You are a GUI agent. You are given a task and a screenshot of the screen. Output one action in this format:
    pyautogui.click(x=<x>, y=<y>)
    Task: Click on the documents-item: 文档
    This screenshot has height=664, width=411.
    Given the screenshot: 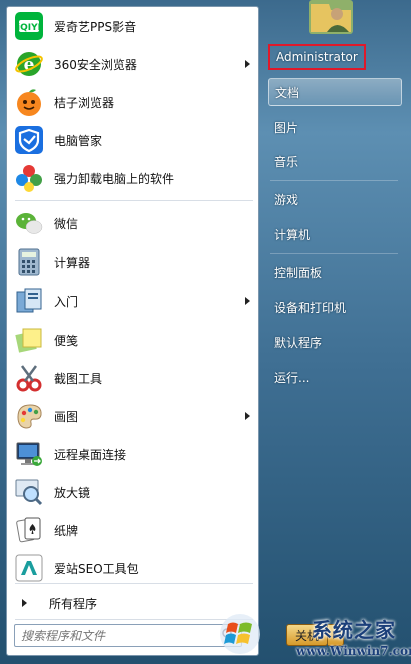 What is the action you would take?
    pyautogui.click(x=335, y=92)
    